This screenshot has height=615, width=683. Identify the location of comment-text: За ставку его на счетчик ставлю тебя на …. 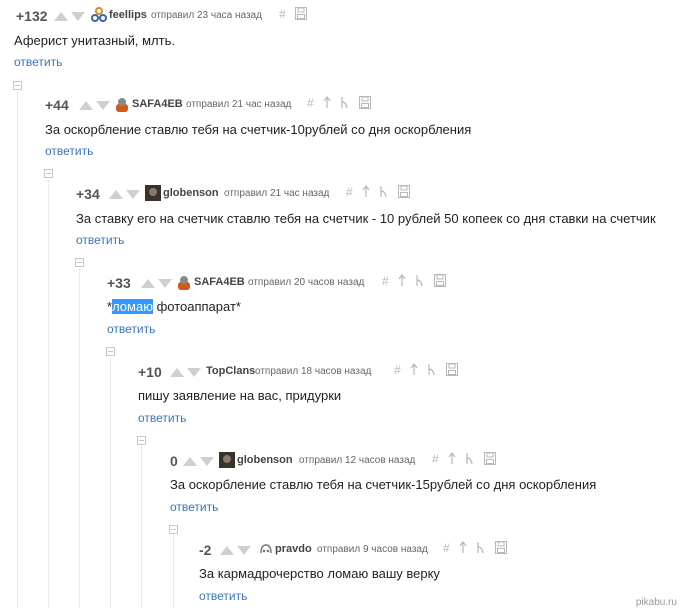
(366, 218).